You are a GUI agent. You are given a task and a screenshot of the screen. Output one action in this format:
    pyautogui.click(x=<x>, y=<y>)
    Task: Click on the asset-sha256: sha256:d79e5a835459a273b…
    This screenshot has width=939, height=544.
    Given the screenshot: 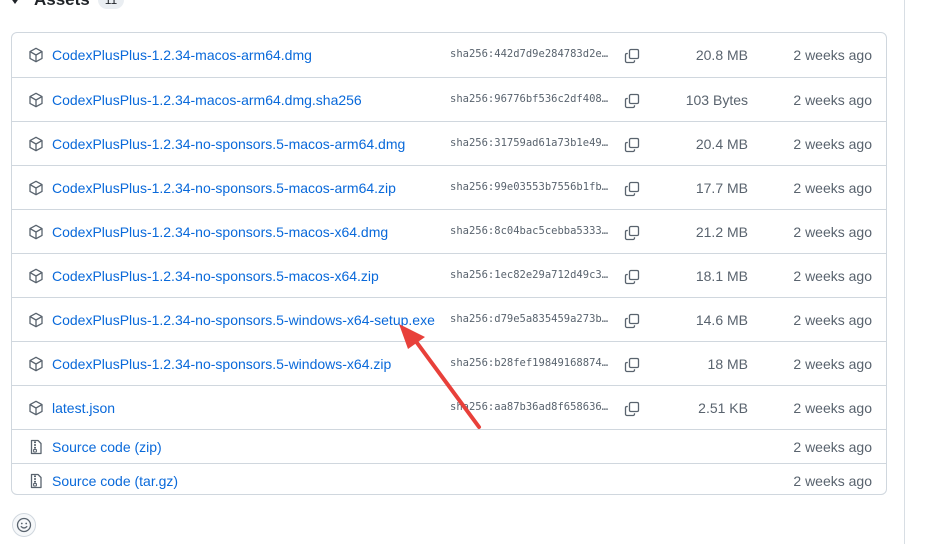 What is the action you would take?
    pyautogui.click(x=529, y=319)
    